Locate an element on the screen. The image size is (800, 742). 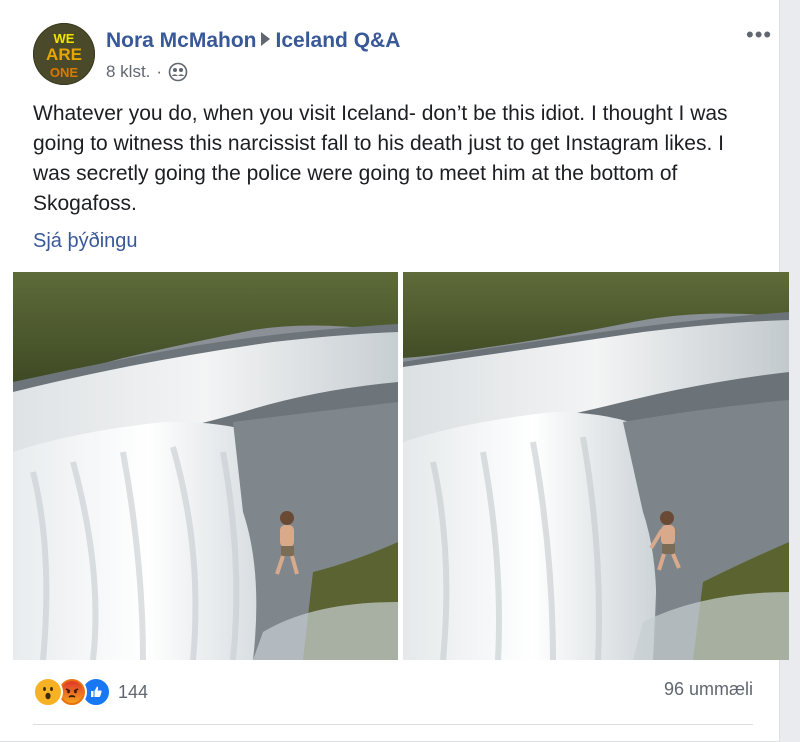
group-name: Iceland Q&A is located at coordinates (338, 40).